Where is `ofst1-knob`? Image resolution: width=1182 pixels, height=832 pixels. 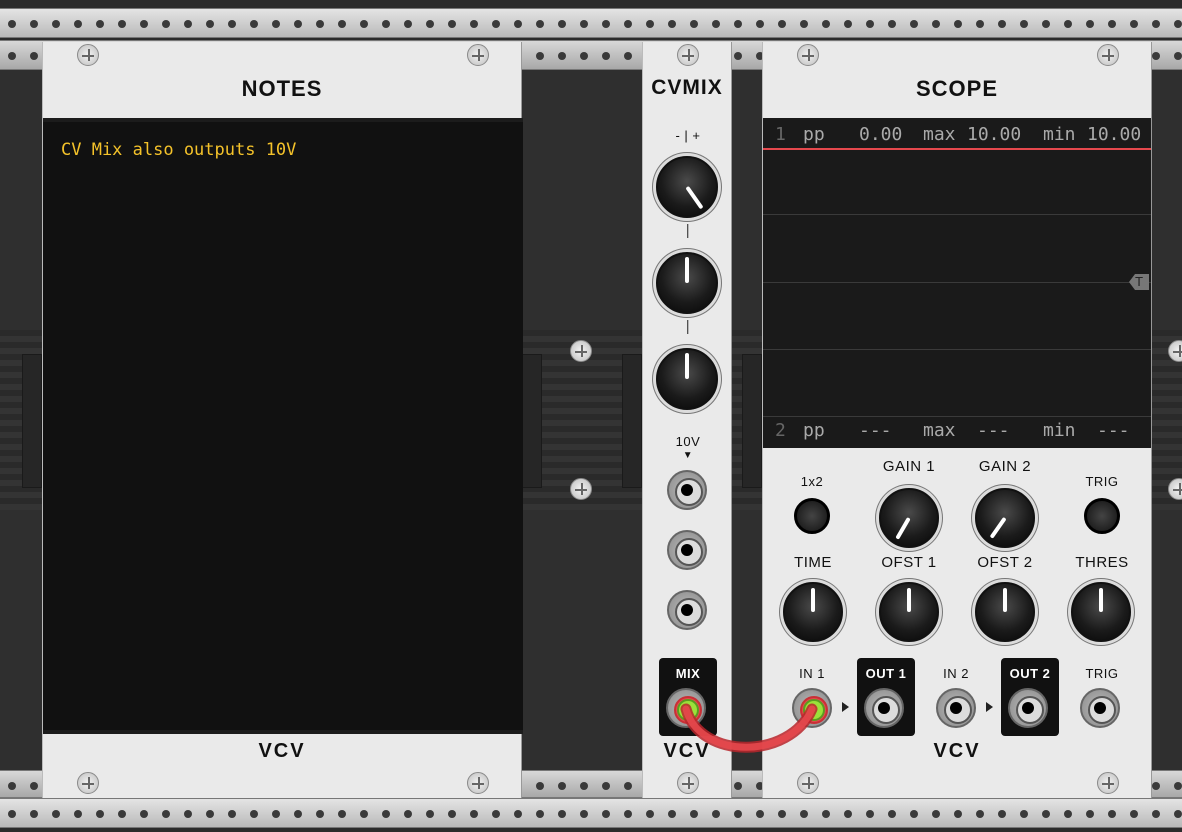 ofst1-knob is located at coordinates (909, 612).